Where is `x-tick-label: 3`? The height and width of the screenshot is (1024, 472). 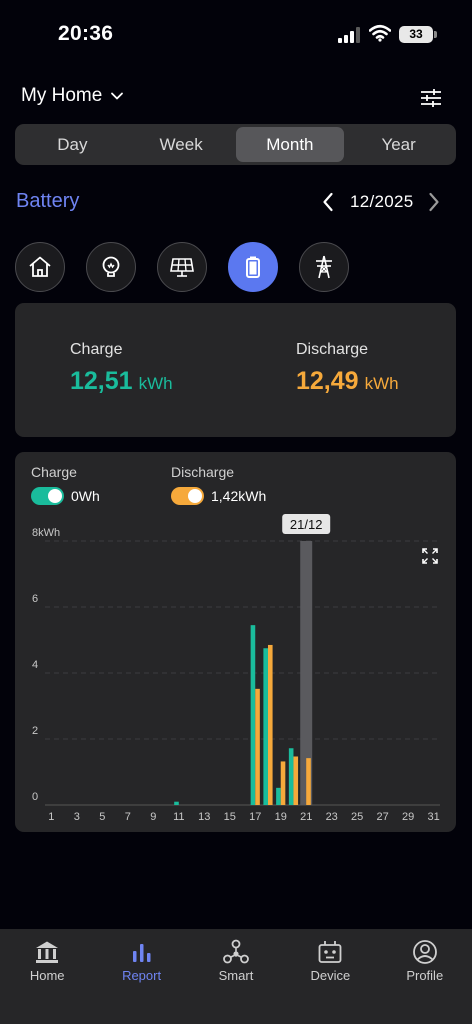
x-tick-label: 3 is located at coordinates (77, 817).